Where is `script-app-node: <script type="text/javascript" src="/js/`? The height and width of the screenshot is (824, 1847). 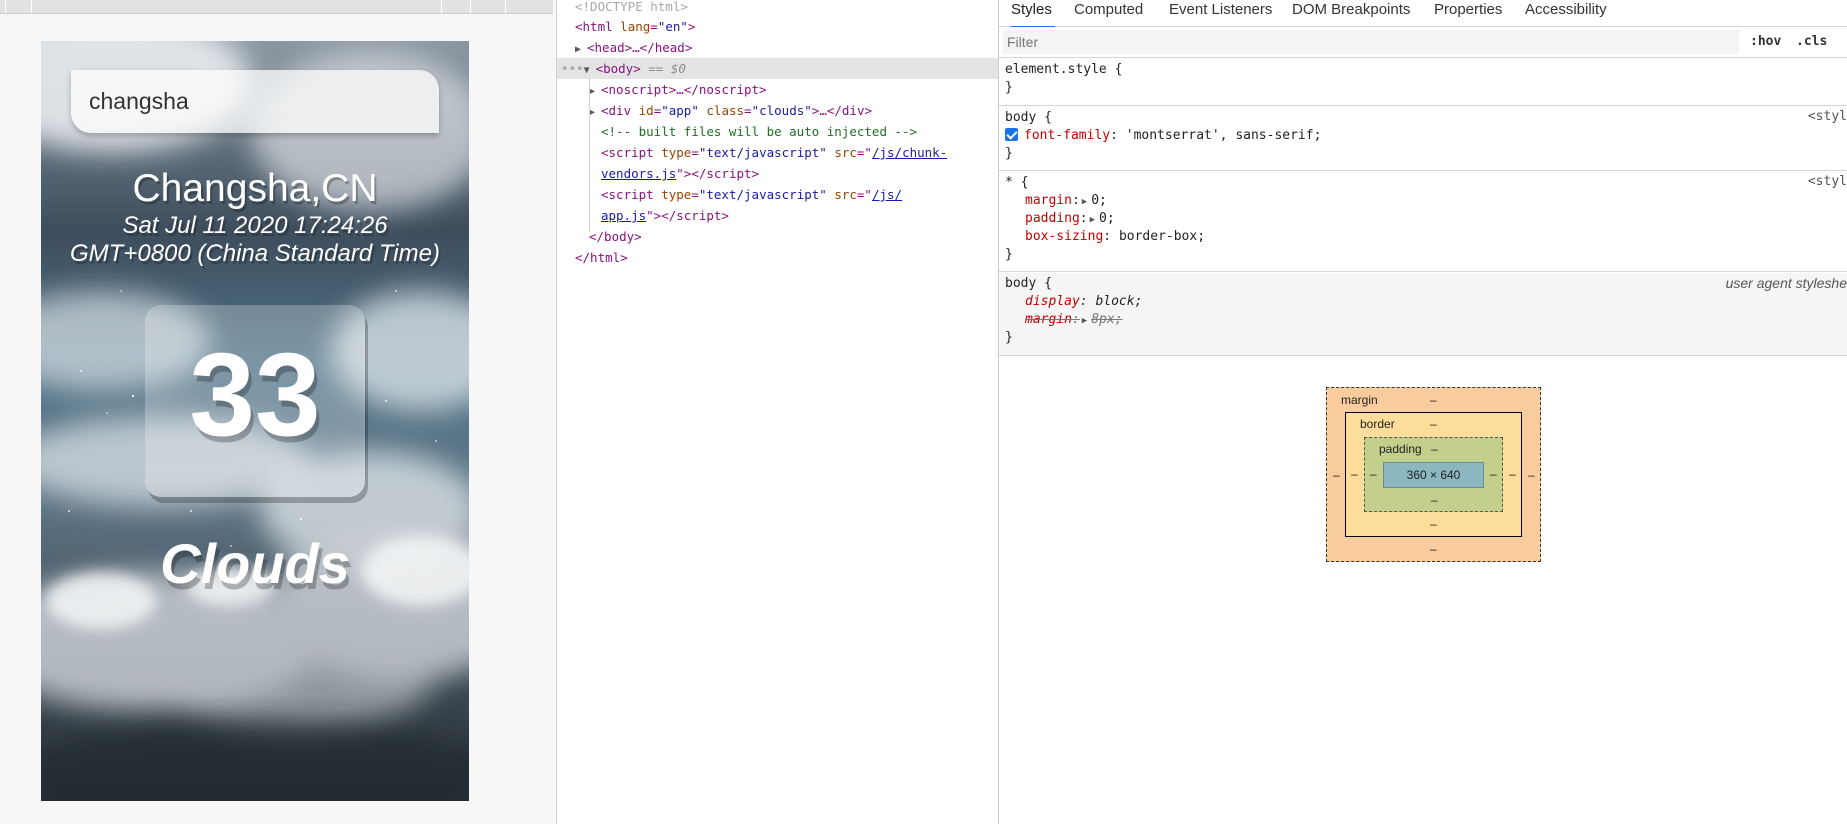
script-app-node: <script type="text/javascript" src="/js/ is located at coordinates (777, 194).